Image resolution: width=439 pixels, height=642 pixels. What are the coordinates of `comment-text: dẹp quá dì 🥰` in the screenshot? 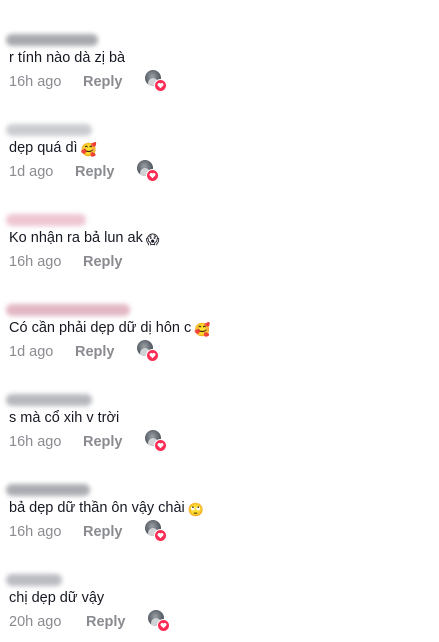 It's located at (53, 148).